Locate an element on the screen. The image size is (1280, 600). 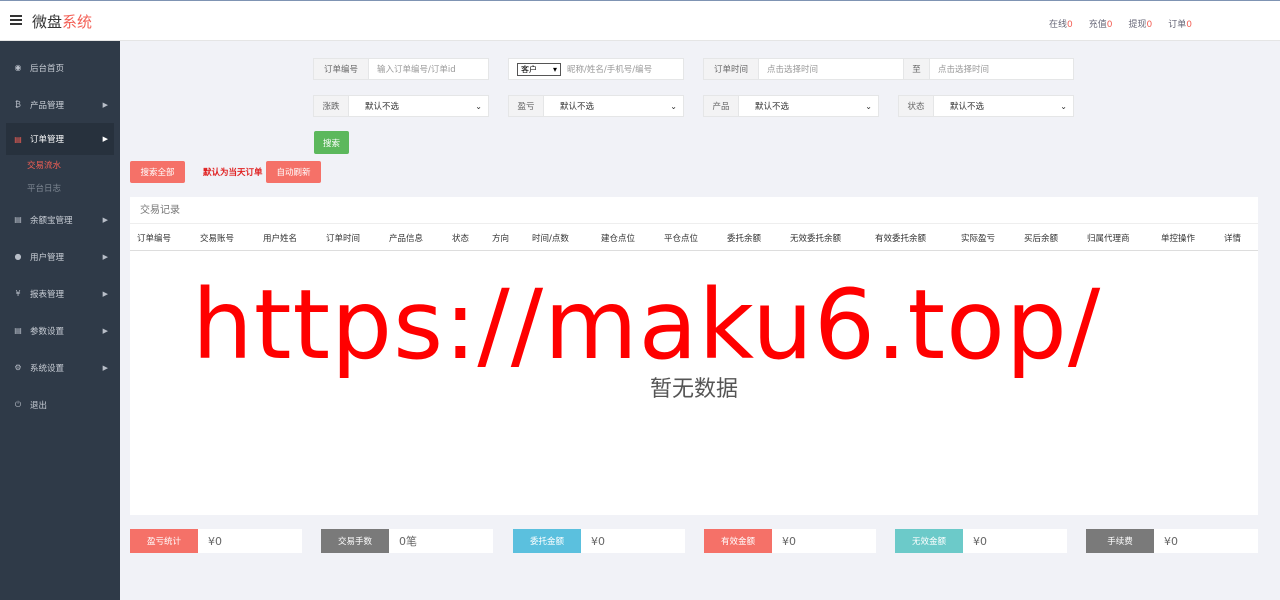
status-filter: 状态 默认不选 ⌄ is located at coordinates (986, 106).